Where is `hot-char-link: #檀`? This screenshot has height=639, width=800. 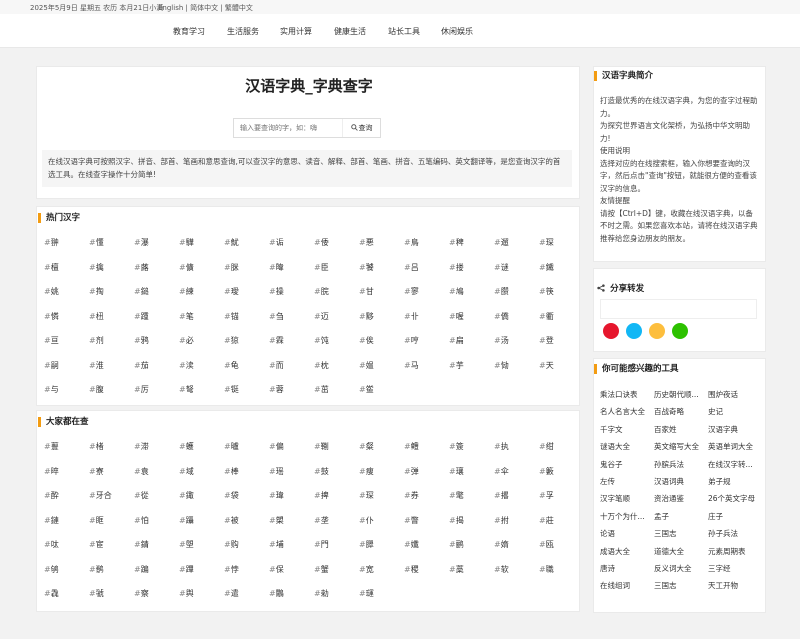
hot-char-link: #檀 is located at coordinates (51, 267).